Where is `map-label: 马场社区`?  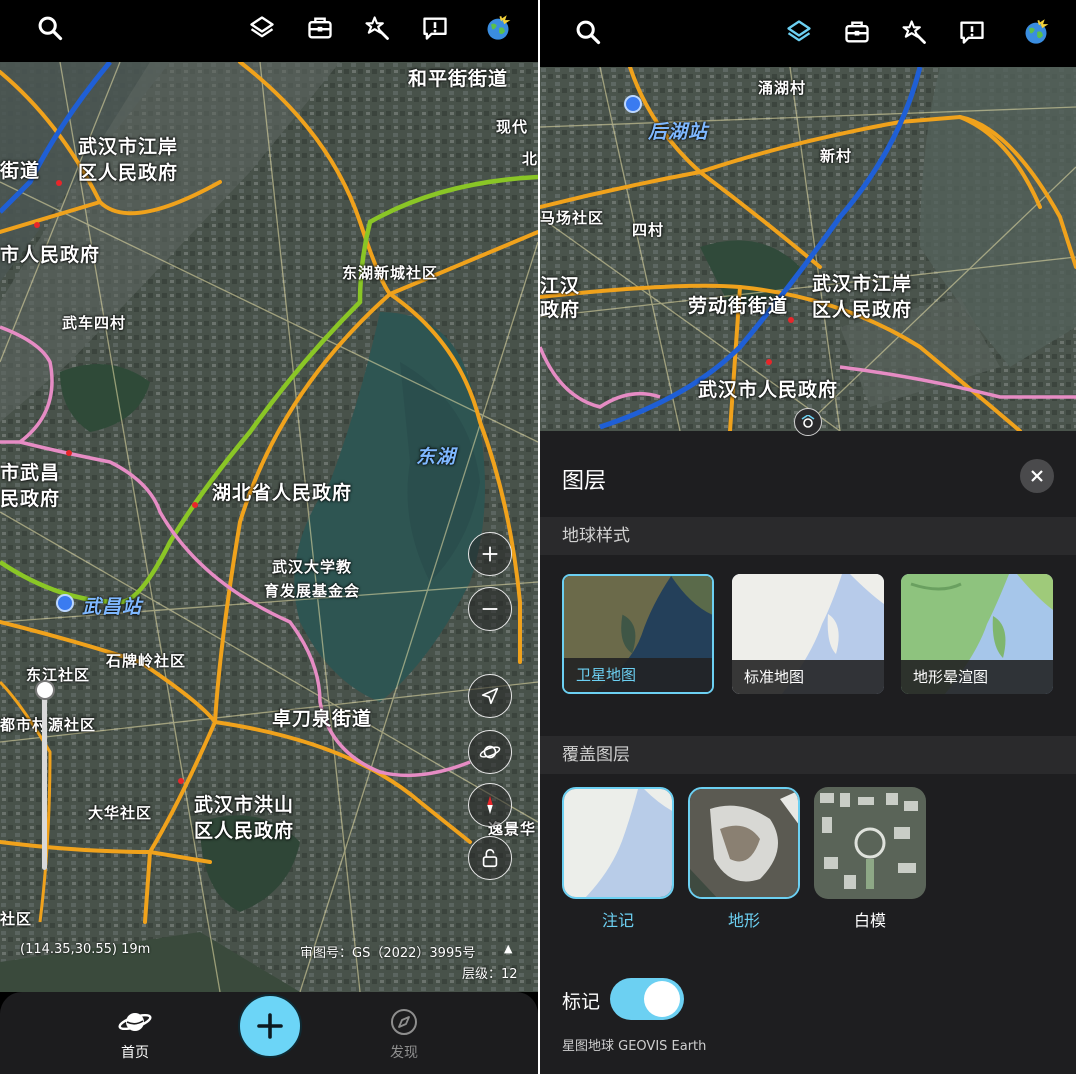 map-label: 马场社区 is located at coordinates (572, 218).